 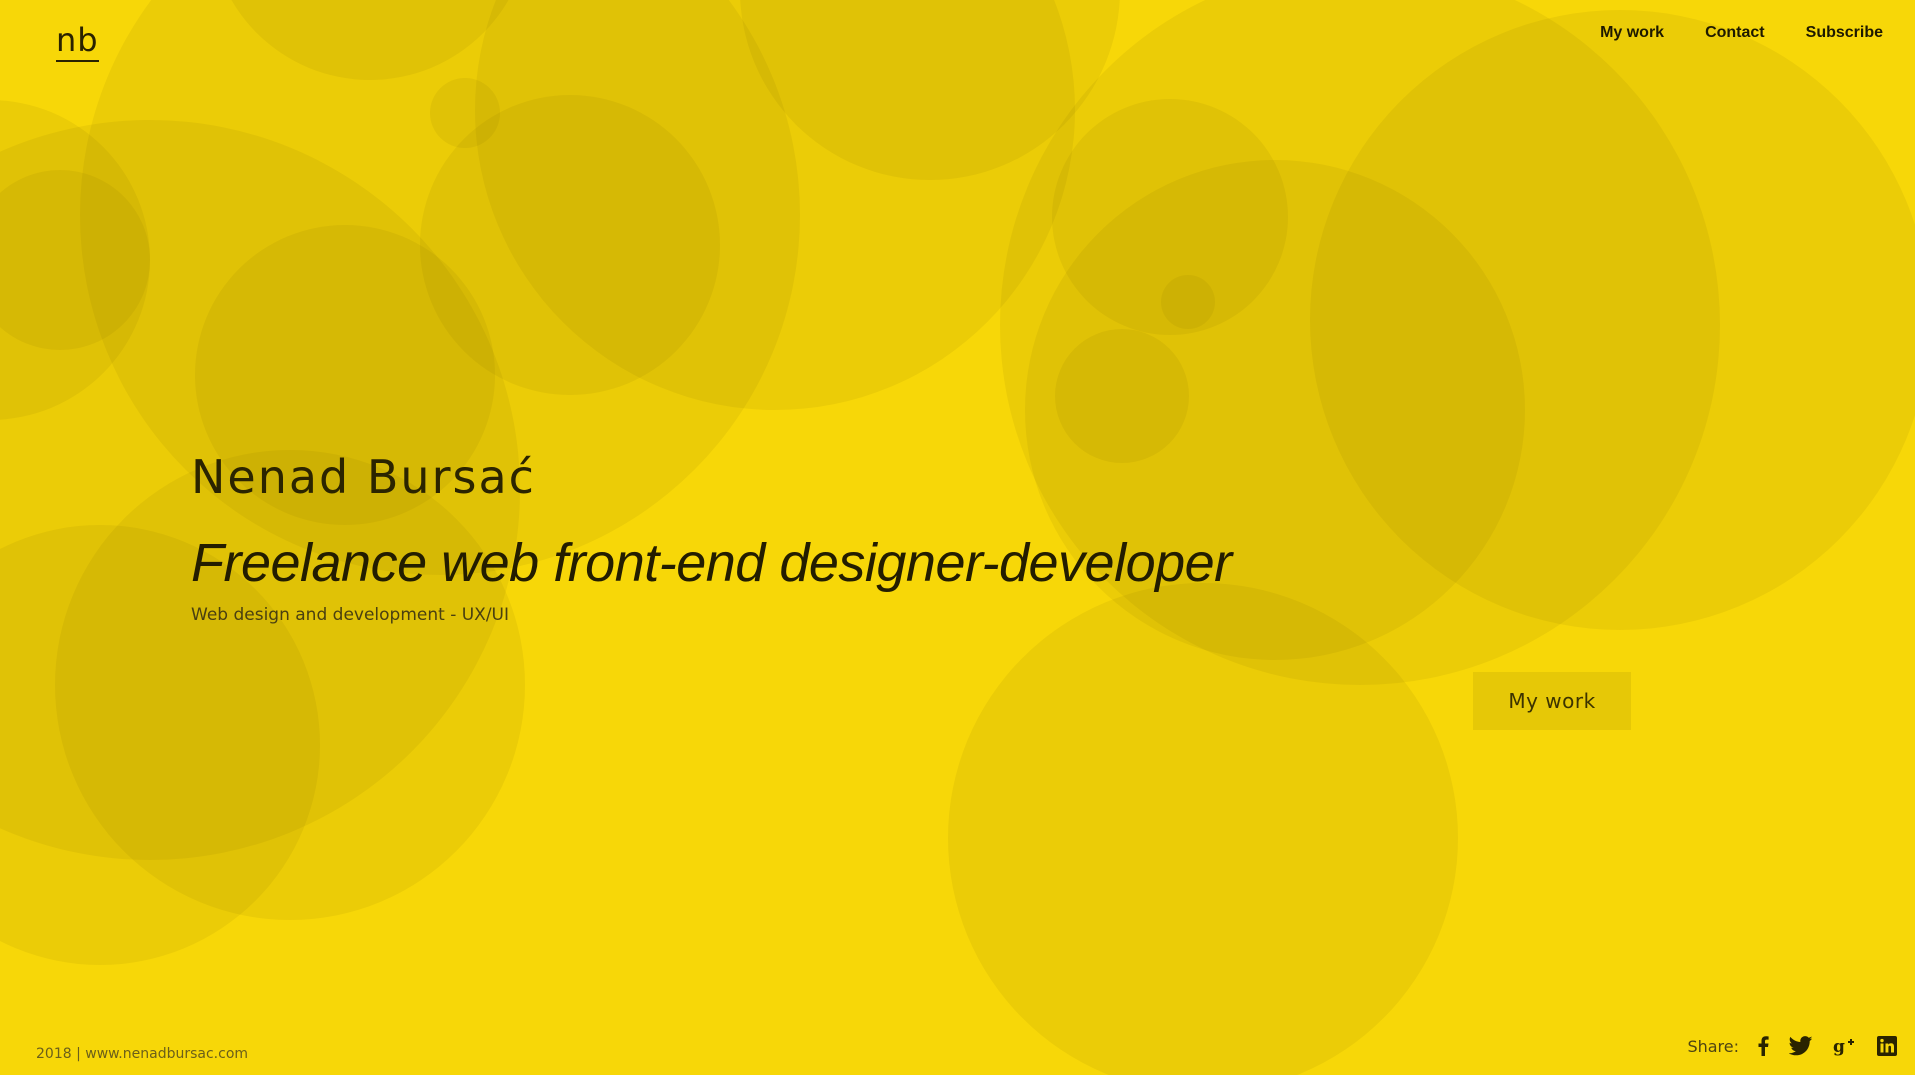 I want to click on facebook-icon, so click(x=1763, y=1046).